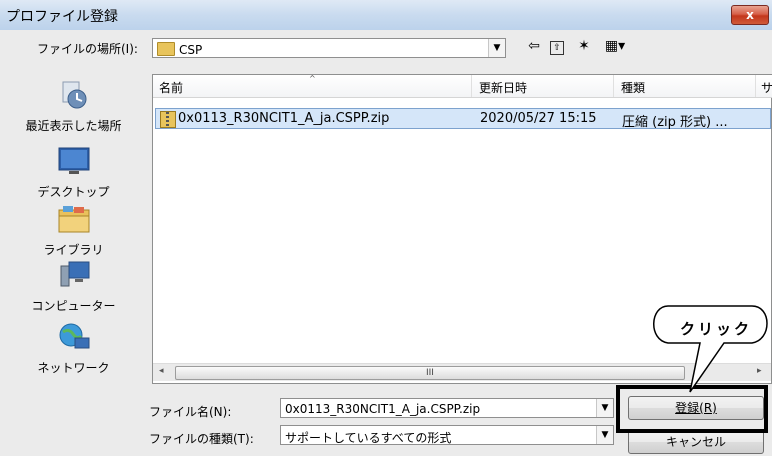 This screenshot has width=772, height=456. What do you see at coordinates (73, 192) in the screenshot?
I see `place-desktop-label: デスクトップ` at bounding box center [73, 192].